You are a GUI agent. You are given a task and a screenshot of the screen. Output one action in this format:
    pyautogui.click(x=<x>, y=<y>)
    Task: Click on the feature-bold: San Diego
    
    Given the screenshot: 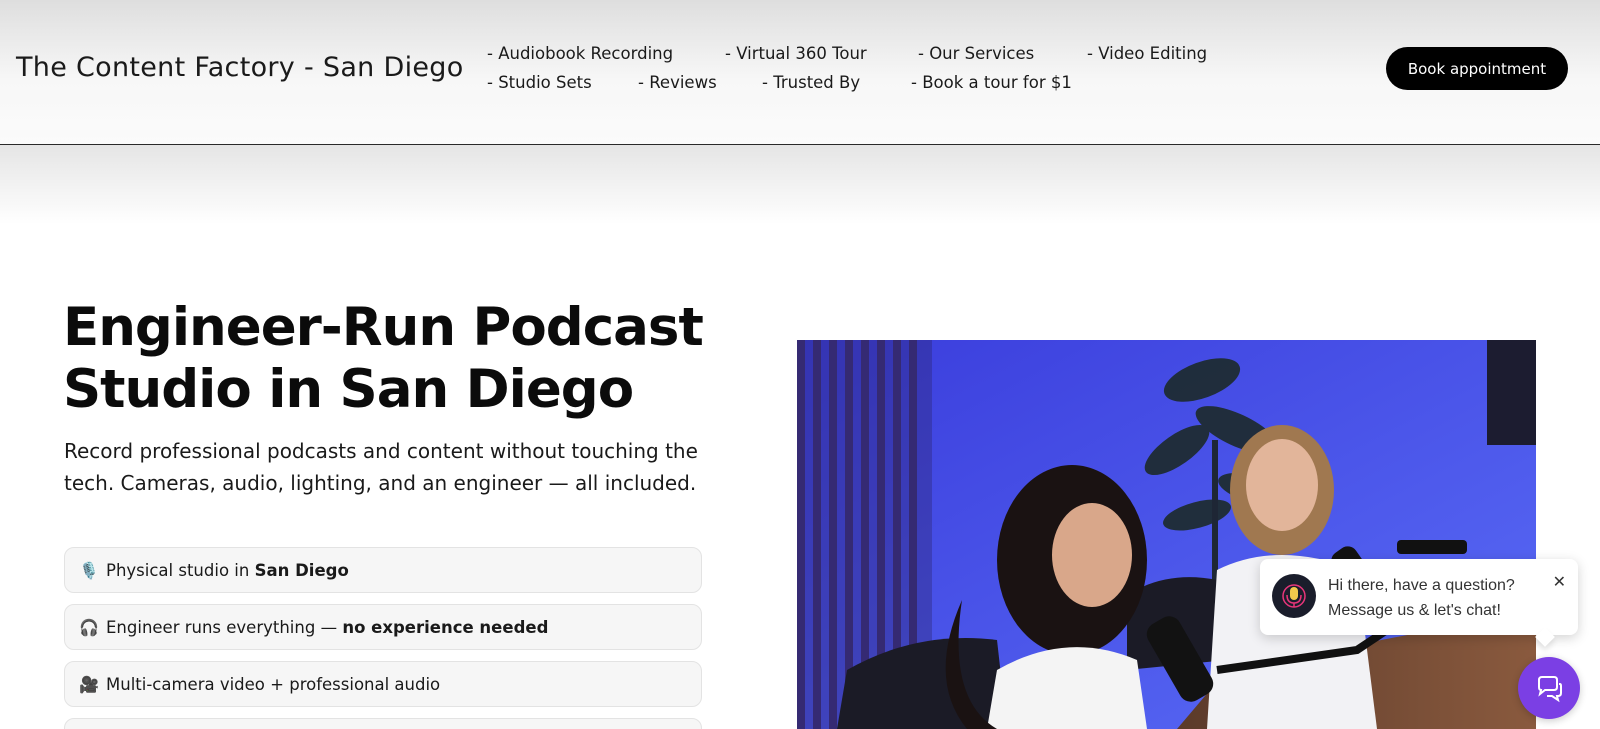 What is the action you would take?
    pyautogui.click(x=301, y=570)
    